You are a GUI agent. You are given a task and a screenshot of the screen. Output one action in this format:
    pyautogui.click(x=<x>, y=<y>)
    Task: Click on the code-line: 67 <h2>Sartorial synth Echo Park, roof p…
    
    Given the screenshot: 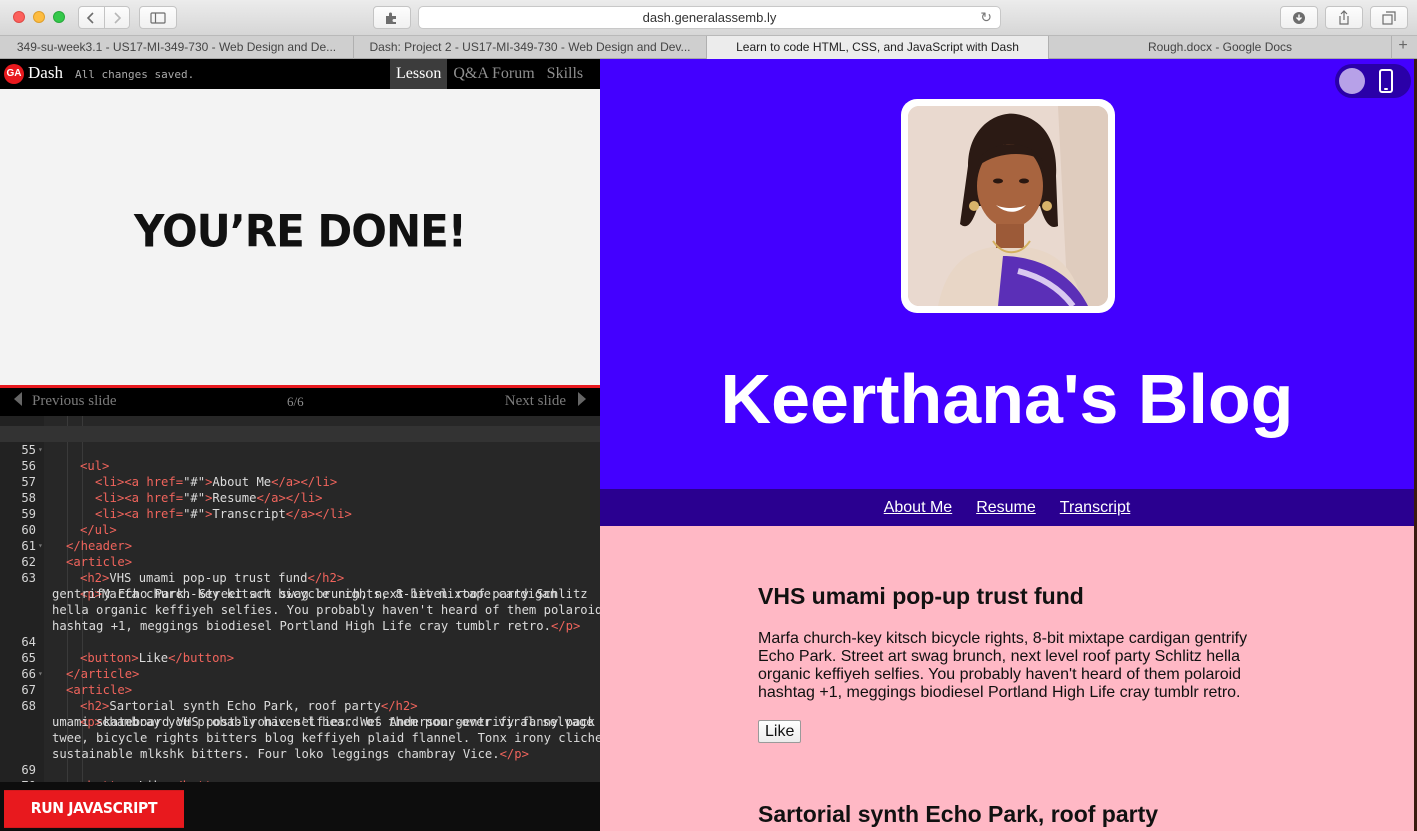 What is the action you would take?
    pyautogui.click(x=300, y=689)
    